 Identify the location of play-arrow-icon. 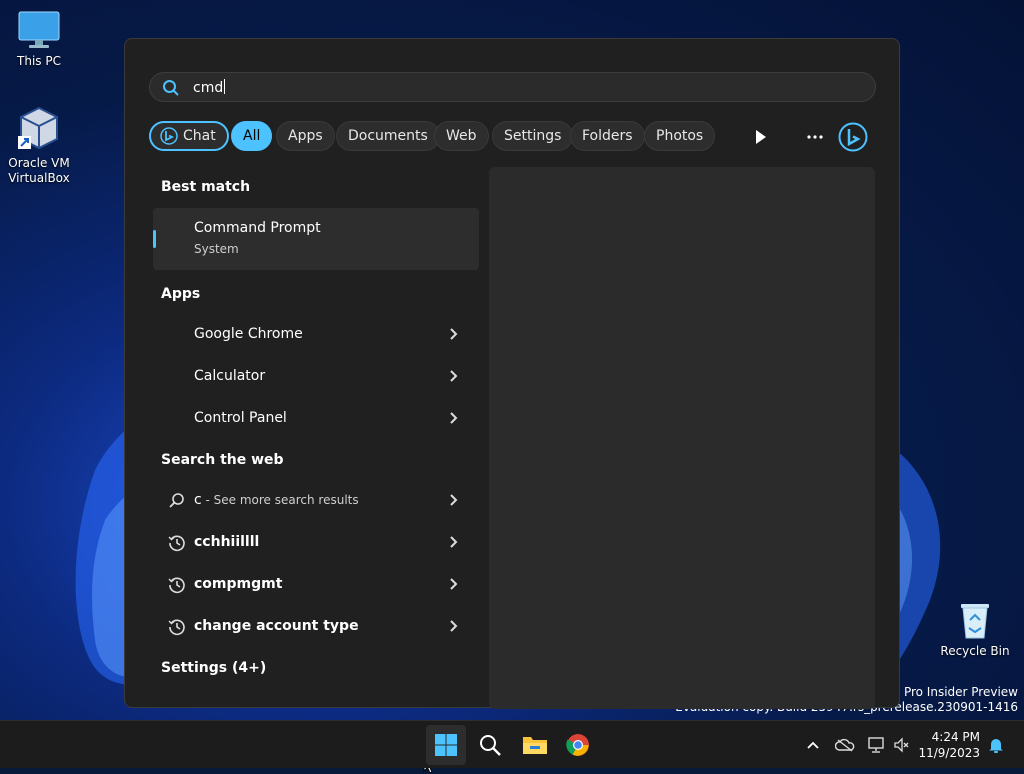
(761, 136).